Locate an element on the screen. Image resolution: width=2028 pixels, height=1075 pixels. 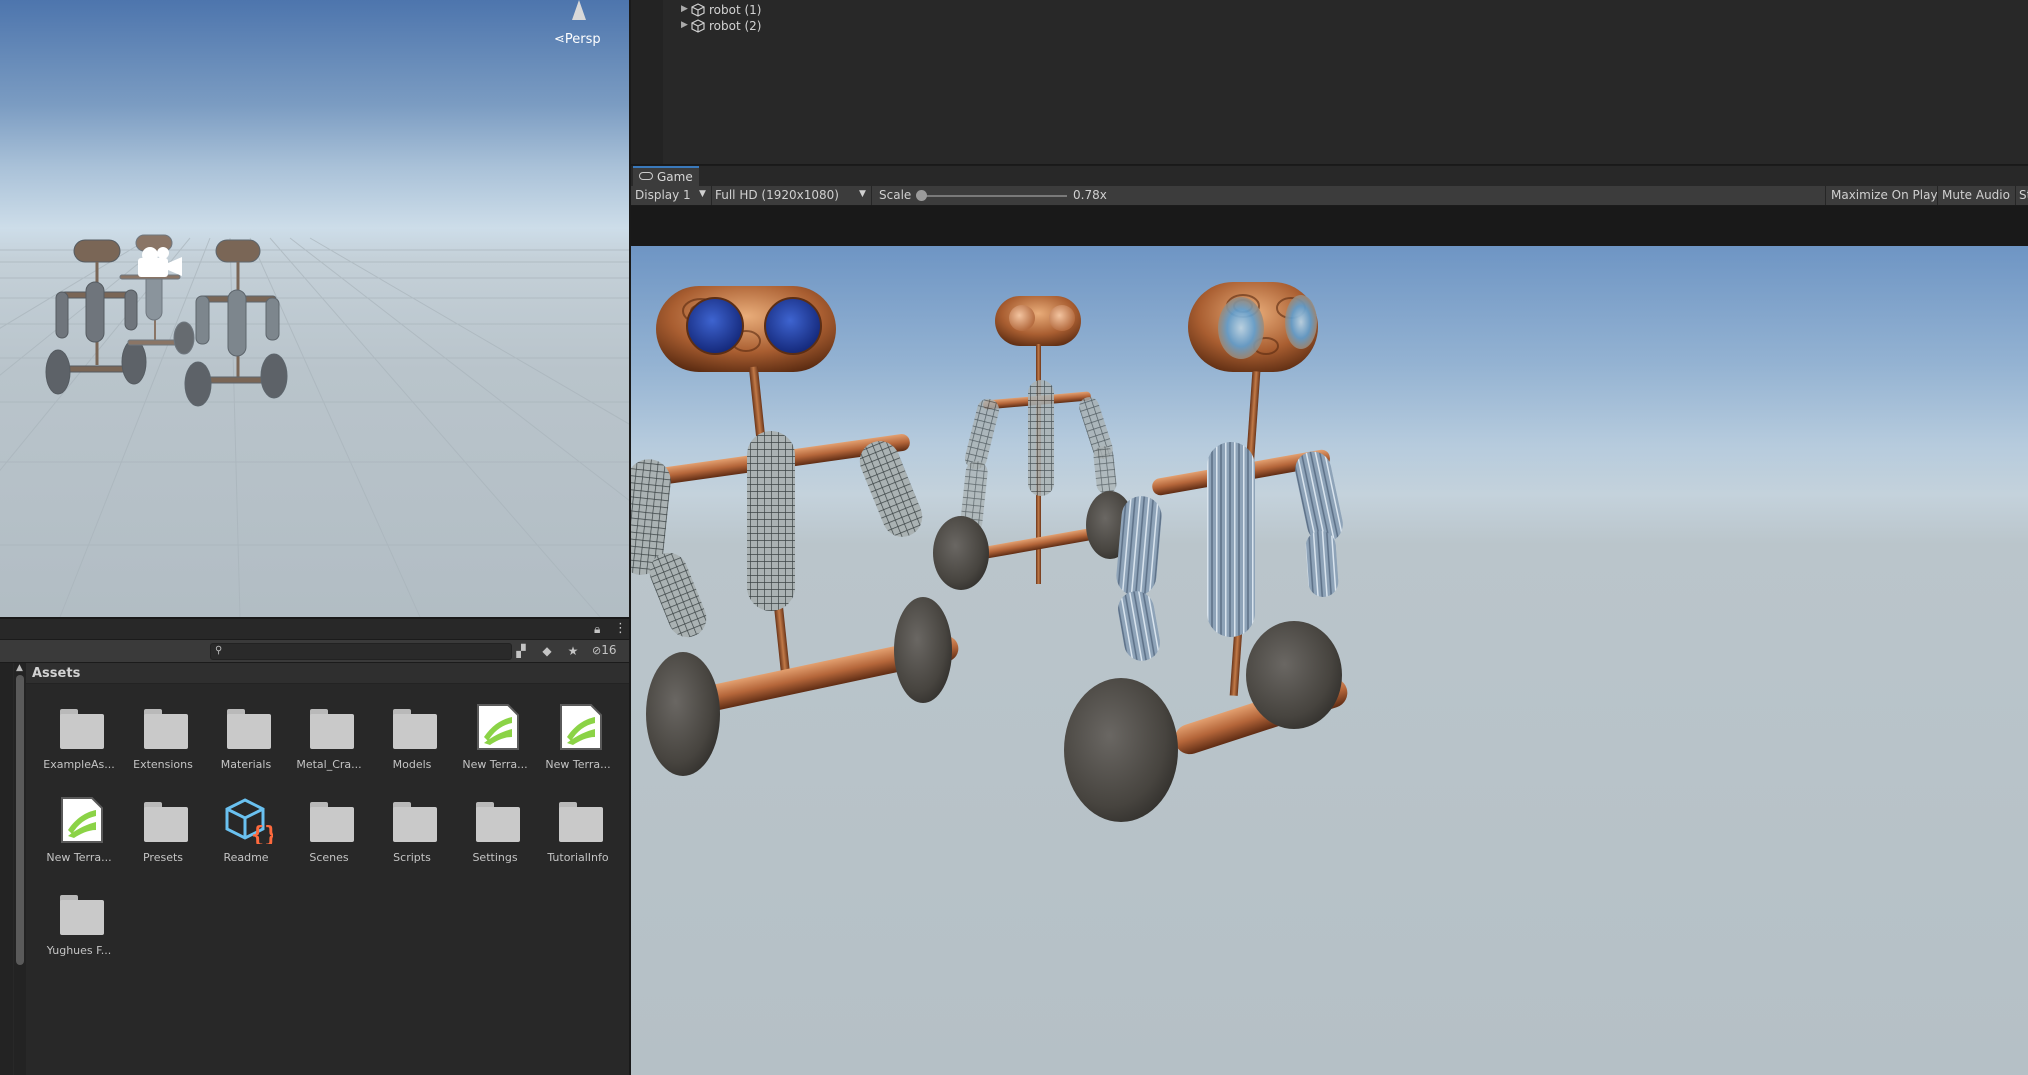
more-options-icon: ⋮ is located at coordinates (620, 628).